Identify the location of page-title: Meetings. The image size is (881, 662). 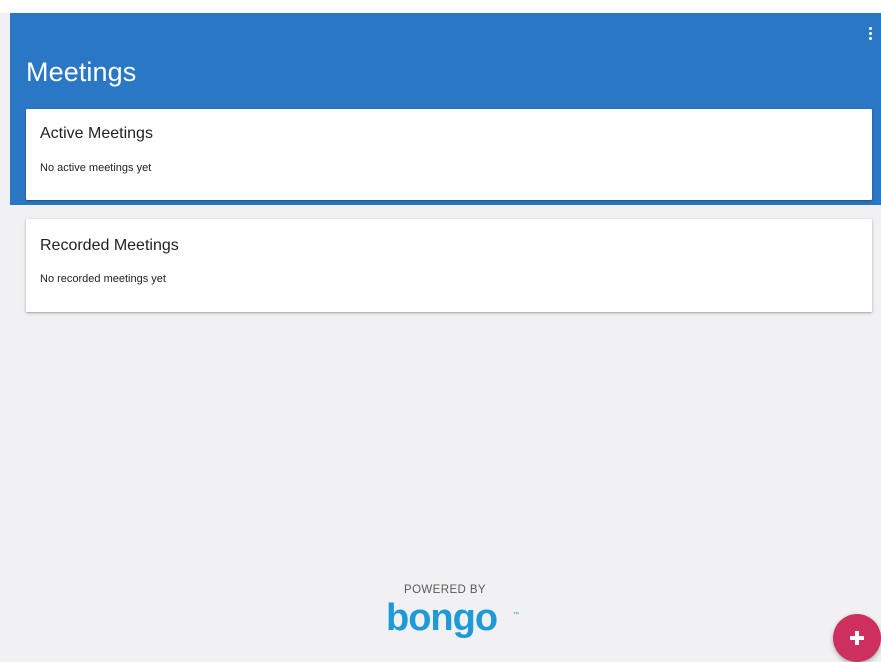
(81, 72).